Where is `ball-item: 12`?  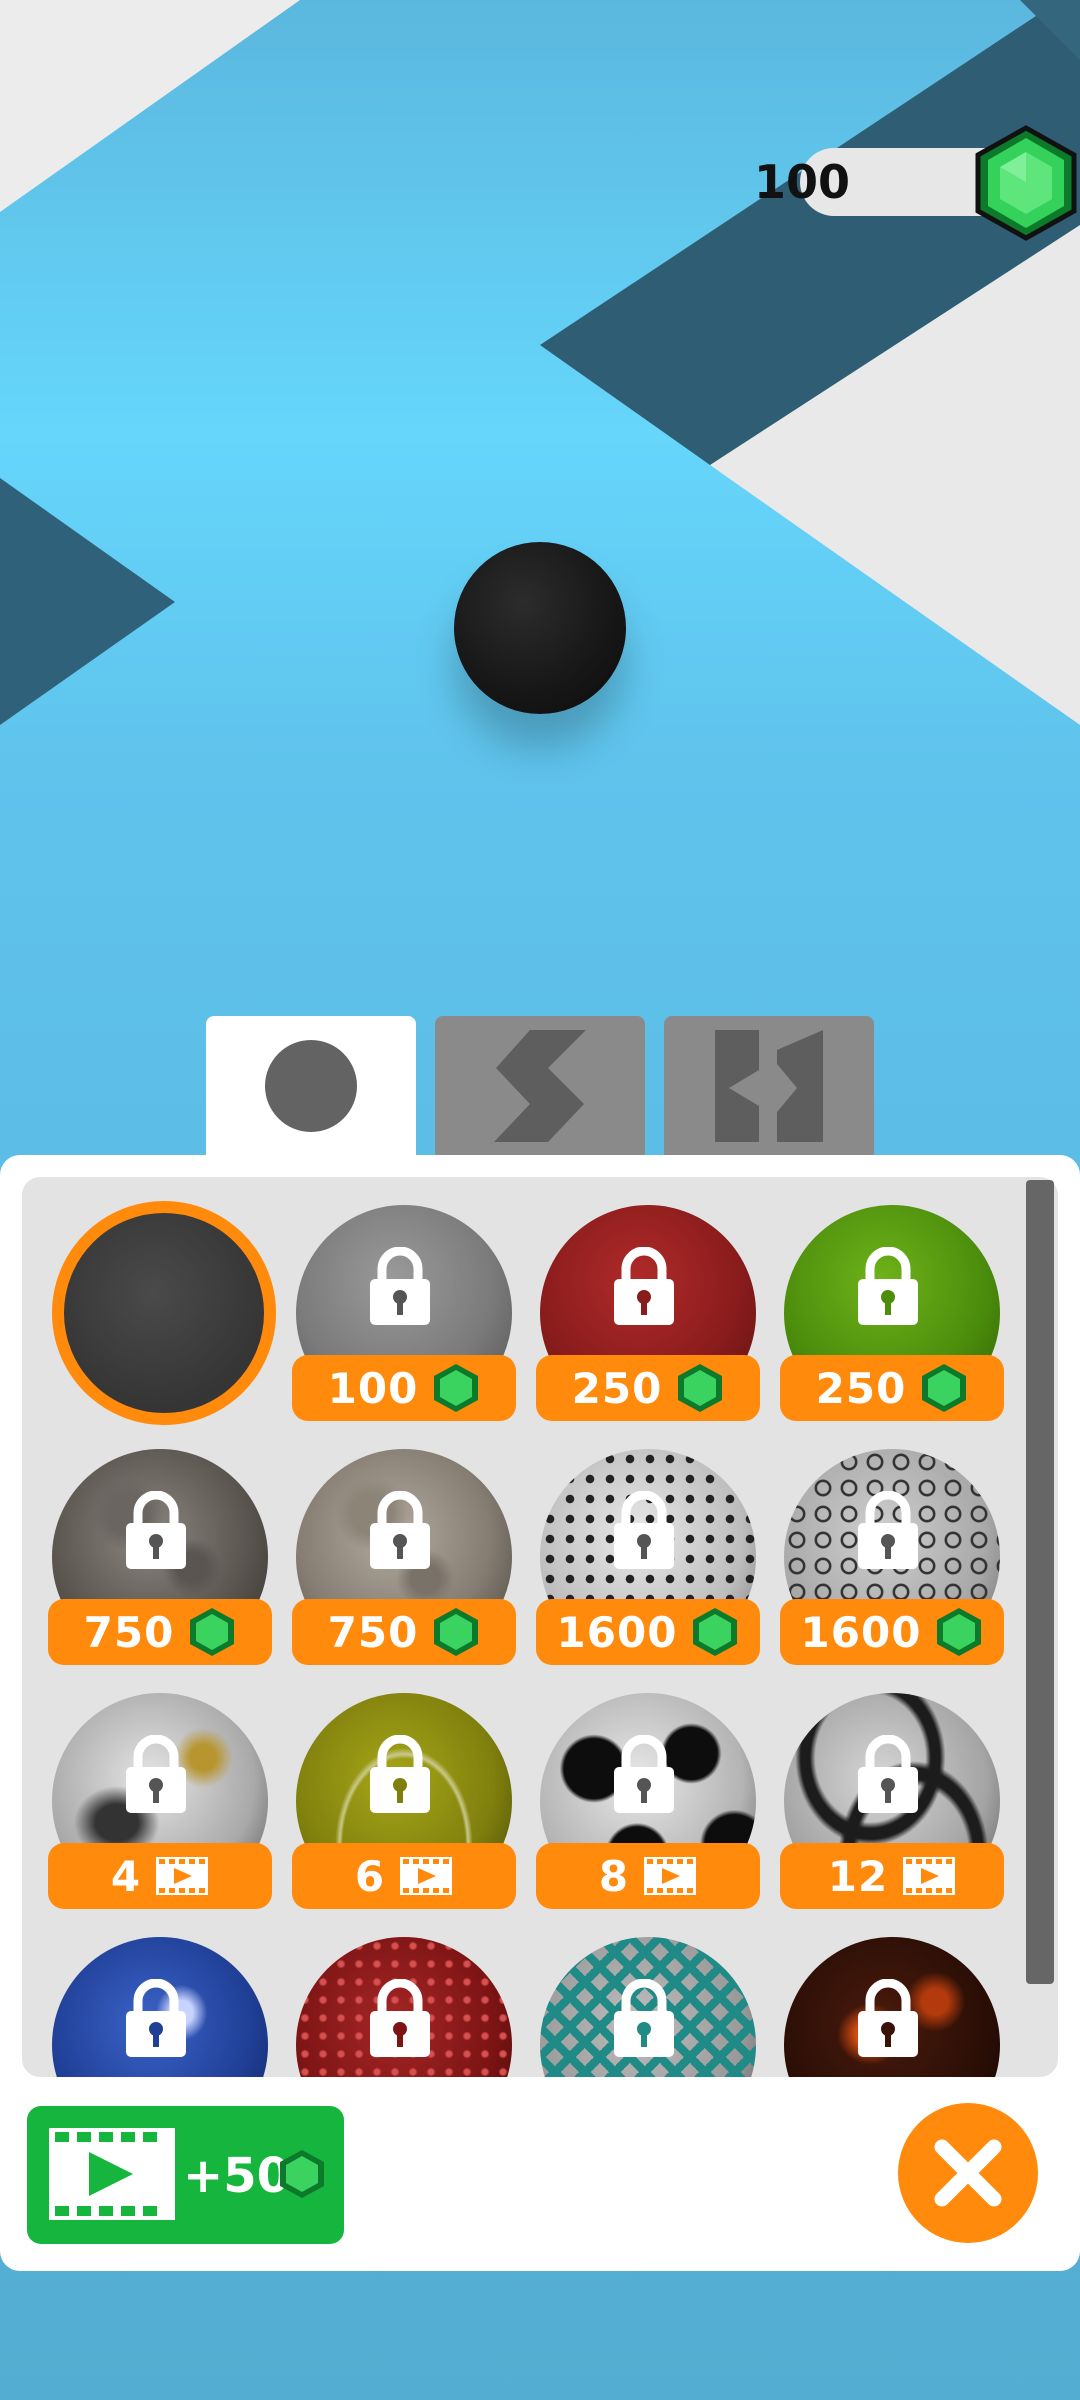 ball-item: 12 is located at coordinates (892, 1809).